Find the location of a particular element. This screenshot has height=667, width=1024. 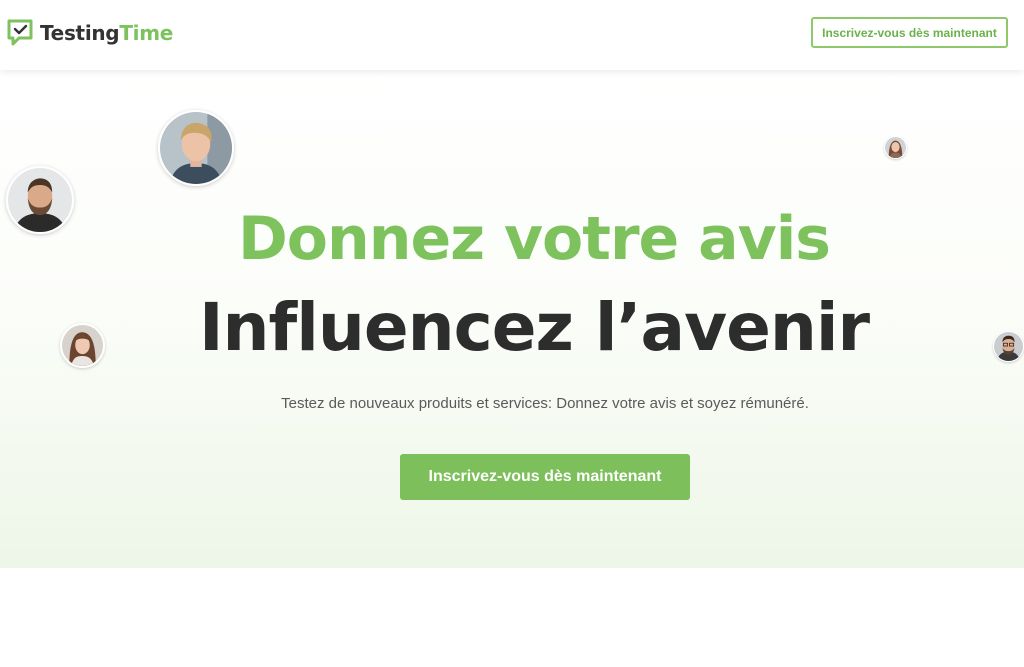

hero-signup-button: Inscrivez-vous dès maintenant is located at coordinates (545, 477).